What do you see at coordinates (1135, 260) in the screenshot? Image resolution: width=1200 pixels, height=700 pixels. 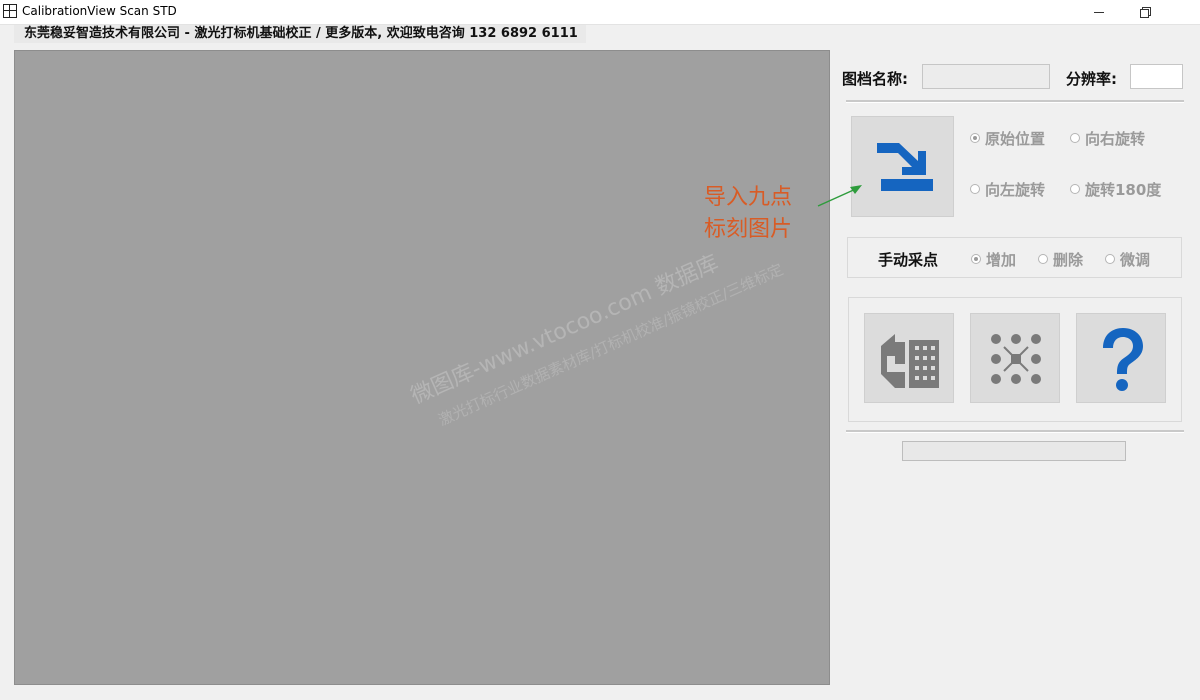 I see `radio-label: 微调` at bounding box center [1135, 260].